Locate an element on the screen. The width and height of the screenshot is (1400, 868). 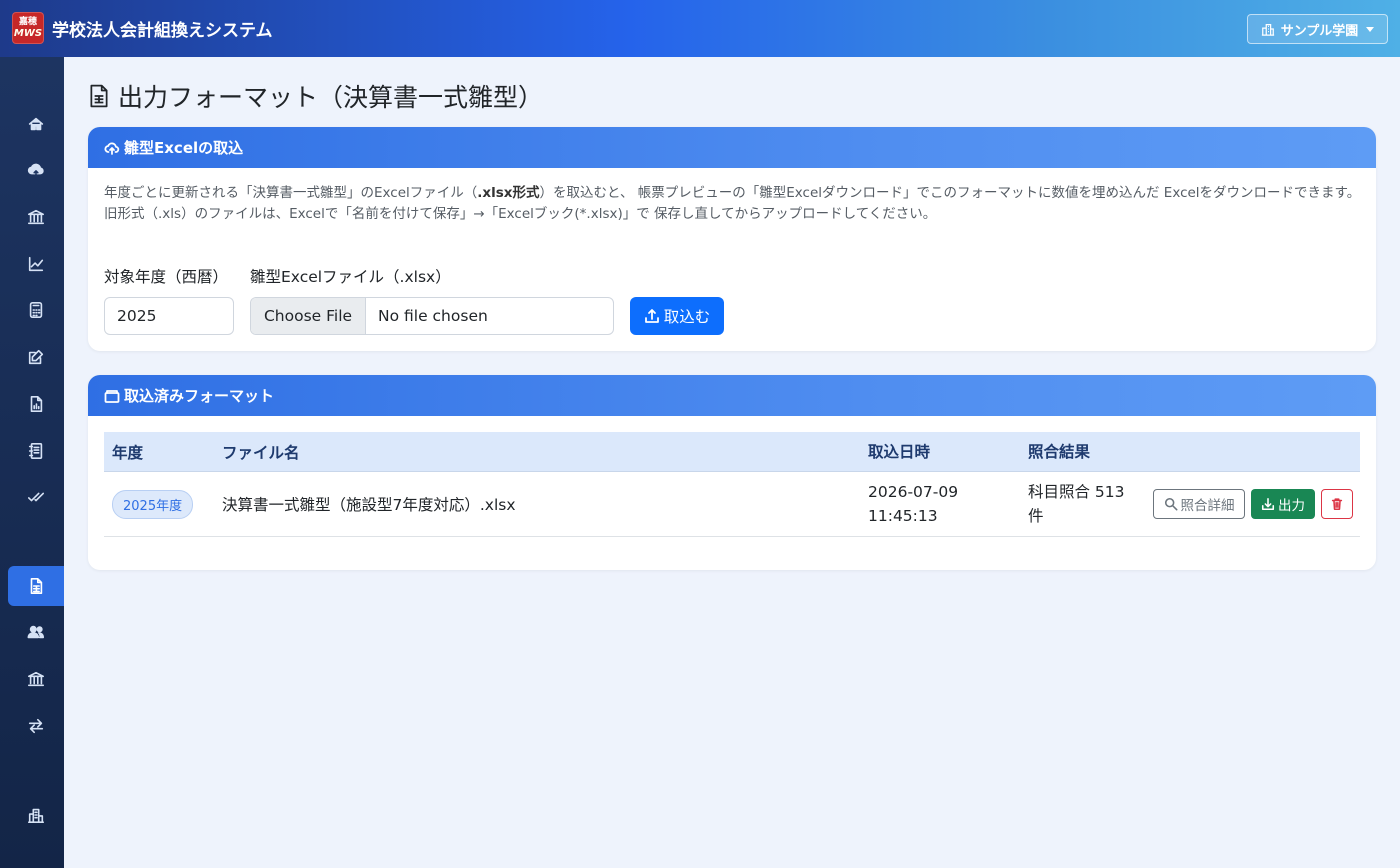
file-input: Choose File No file chosen is located at coordinates (432, 316).